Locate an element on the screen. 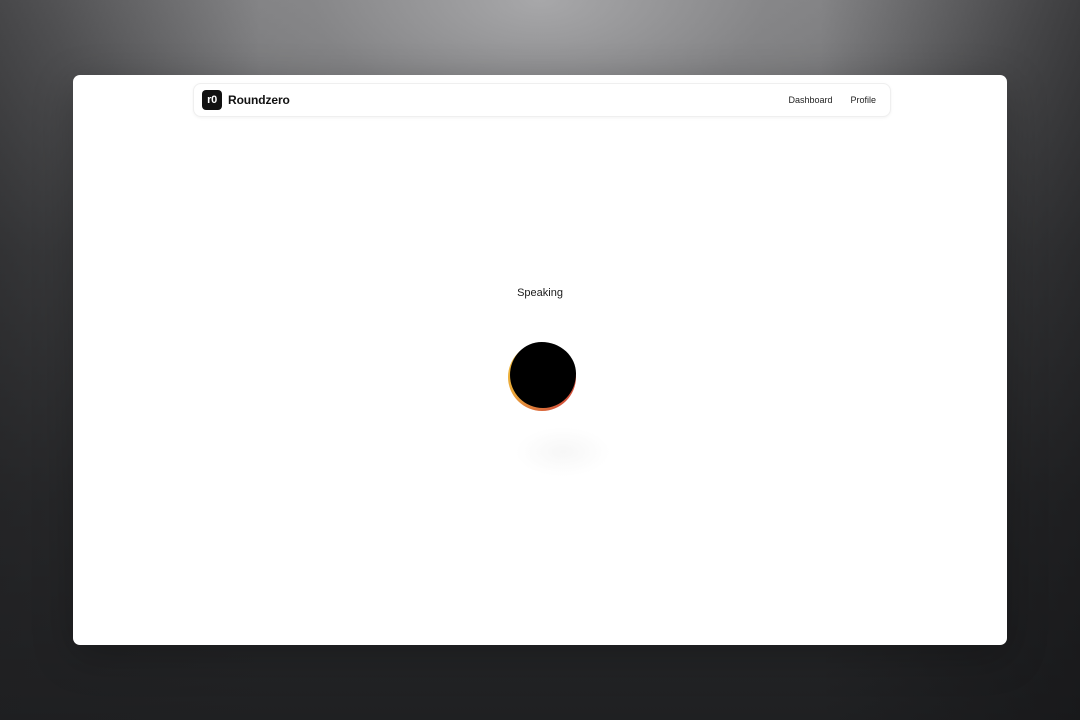 Image resolution: width=1080 pixels, height=720 pixels. voice-orb-core is located at coordinates (543, 375).